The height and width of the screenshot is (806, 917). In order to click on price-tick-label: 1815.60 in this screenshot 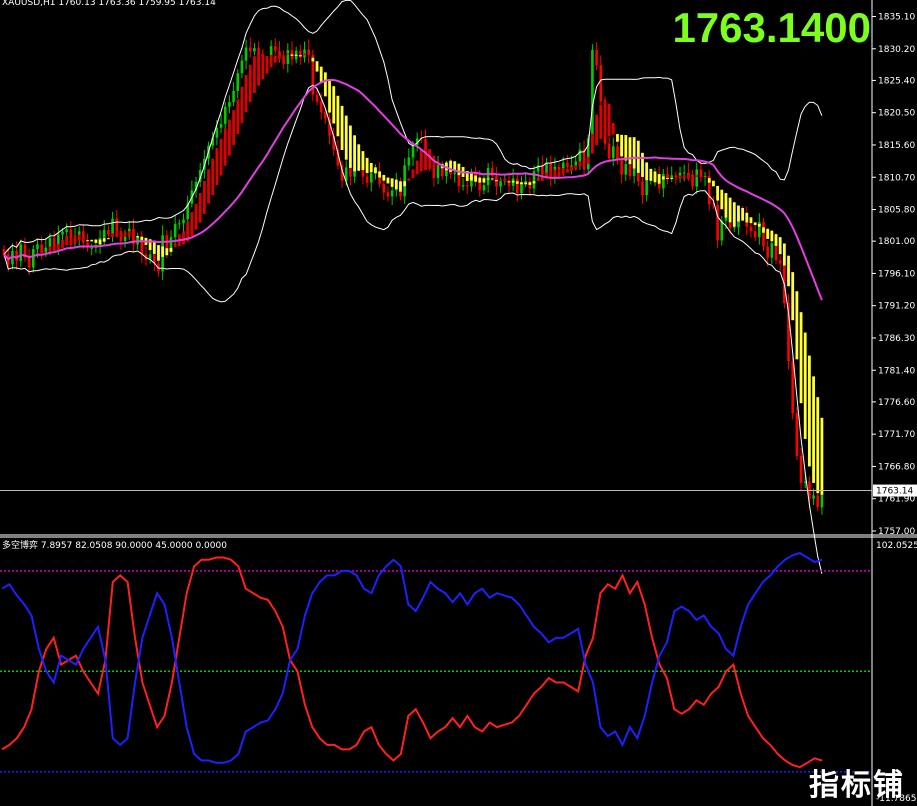, I will do `click(896, 146)`.